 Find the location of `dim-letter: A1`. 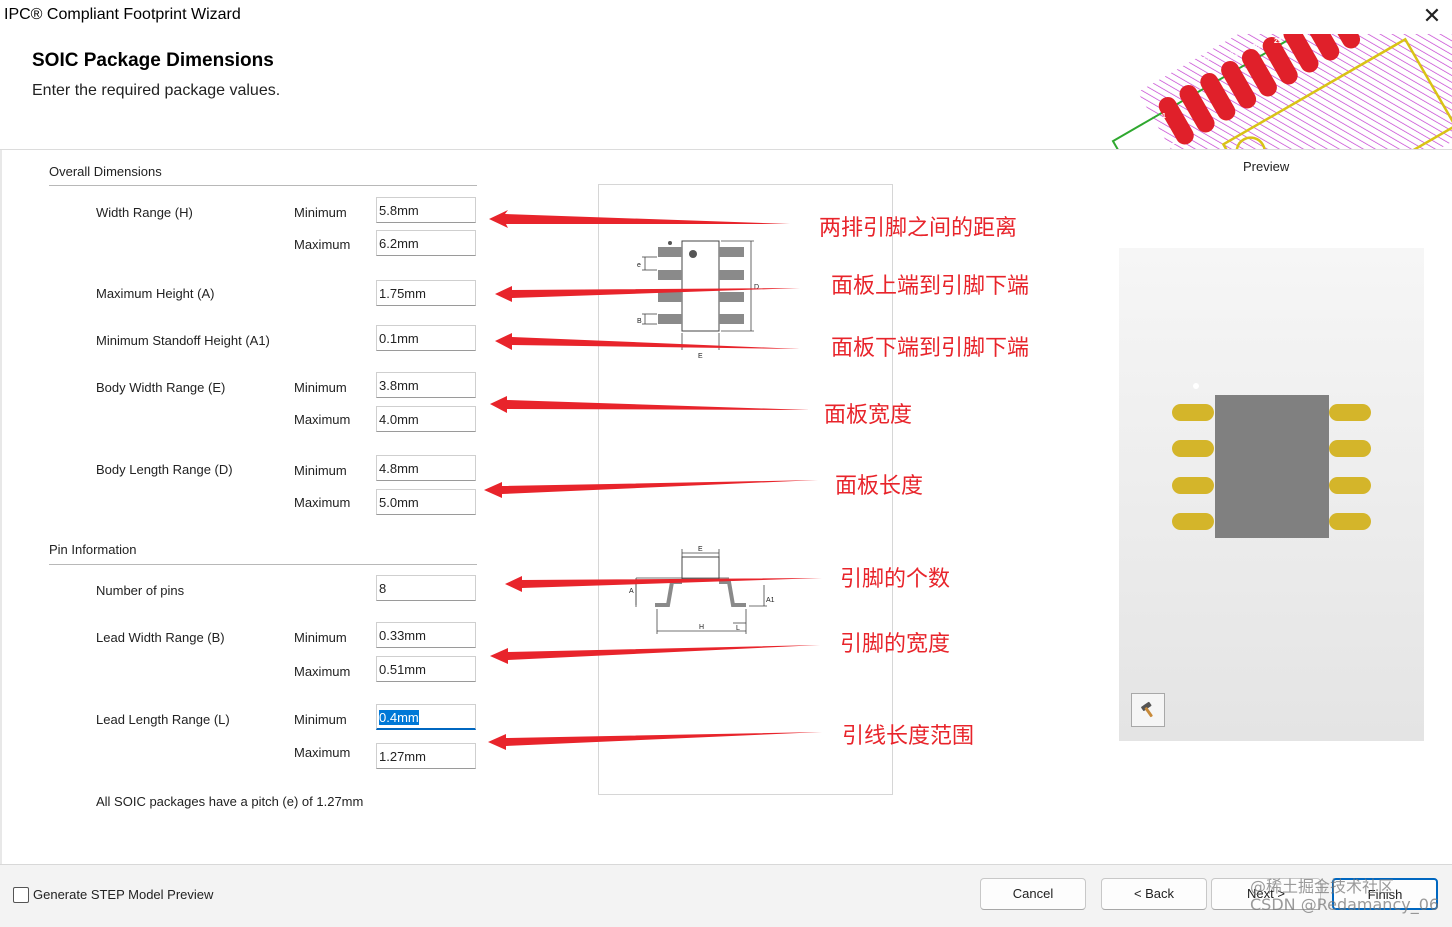

dim-letter: A1 is located at coordinates (770, 600).